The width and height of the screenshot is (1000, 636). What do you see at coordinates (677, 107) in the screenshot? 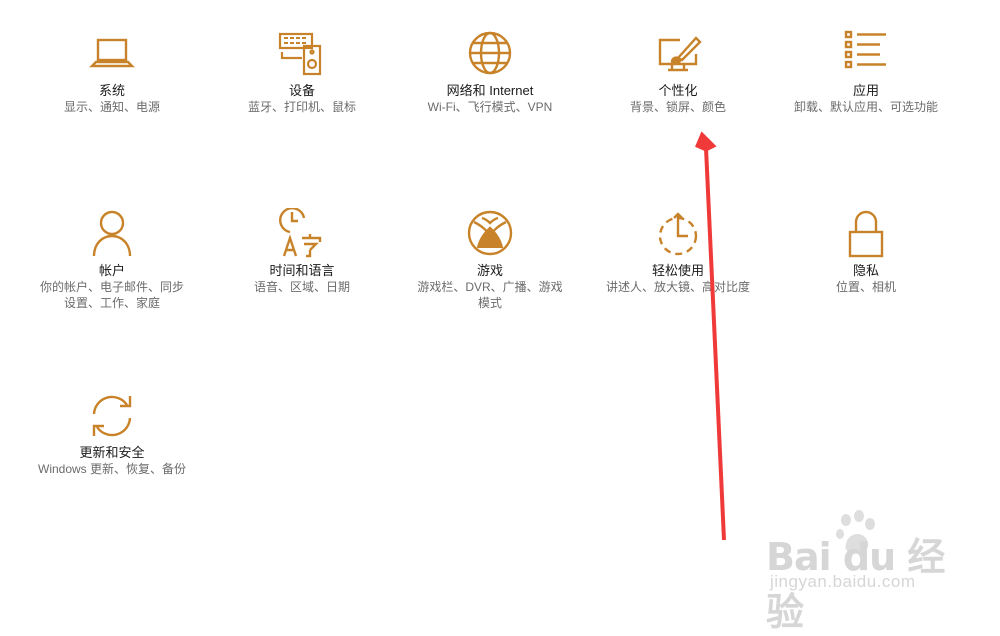
I see `tile-description: 背景、锁屏、颜色` at bounding box center [677, 107].